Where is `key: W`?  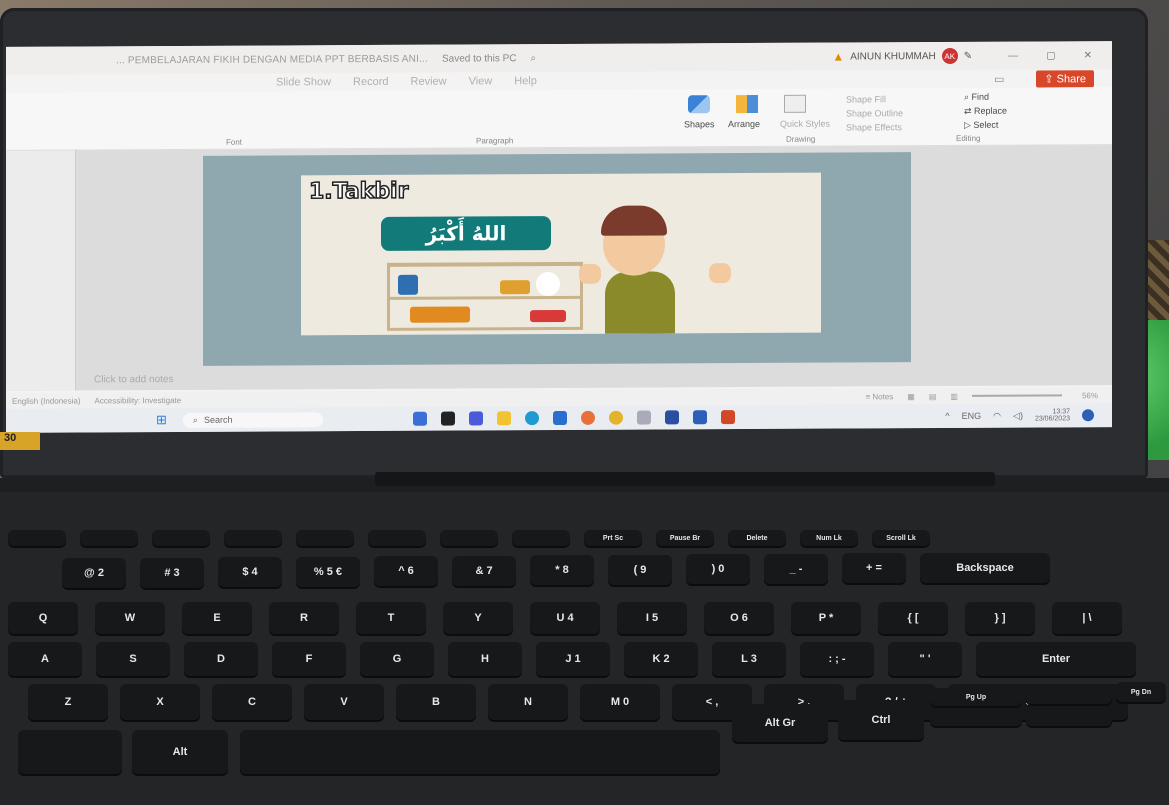
key: W is located at coordinates (130, 618).